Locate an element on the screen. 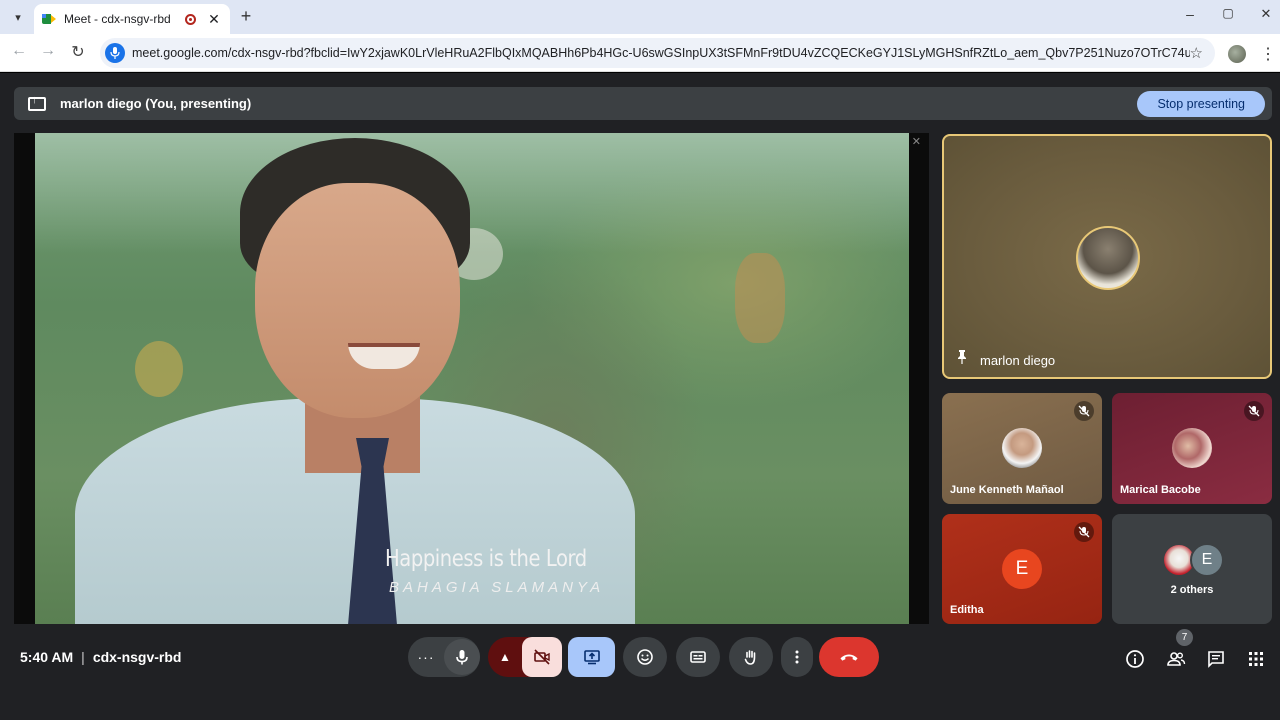  presenting-label: marlon diego (You, presenting) is located at coordinates (156, 103).